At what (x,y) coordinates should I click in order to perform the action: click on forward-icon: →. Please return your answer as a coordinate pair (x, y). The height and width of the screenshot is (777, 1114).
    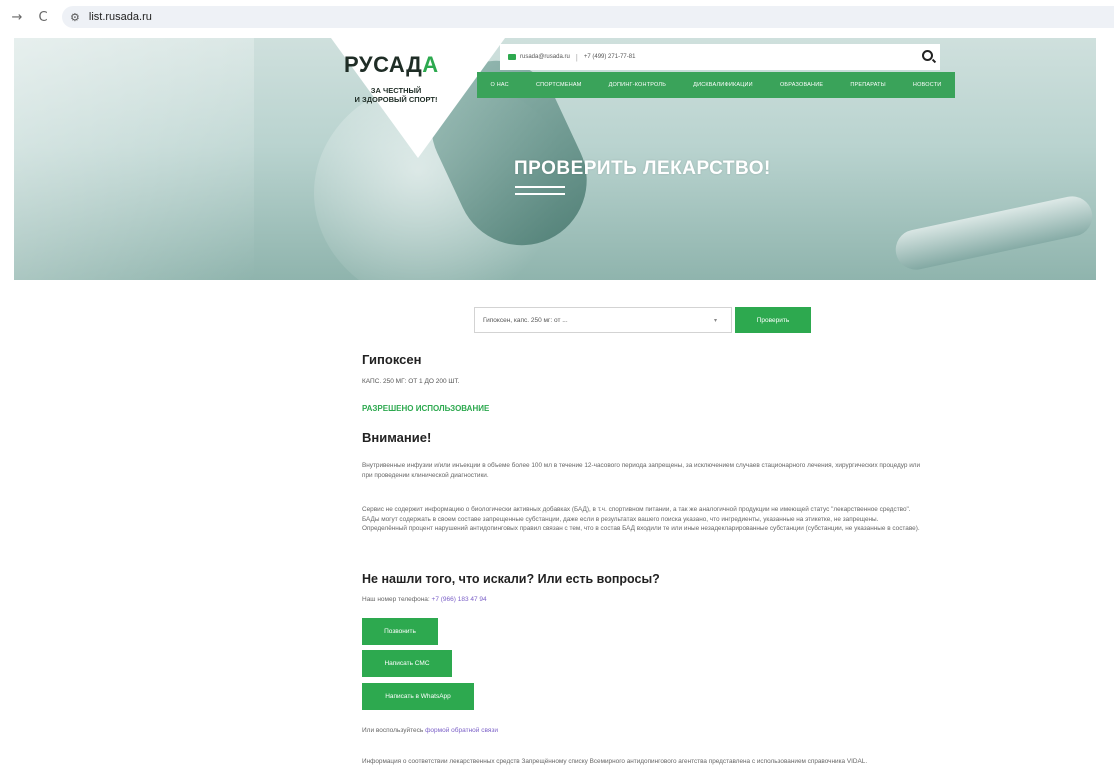
    Looking at the image, I should click on (17, 17).